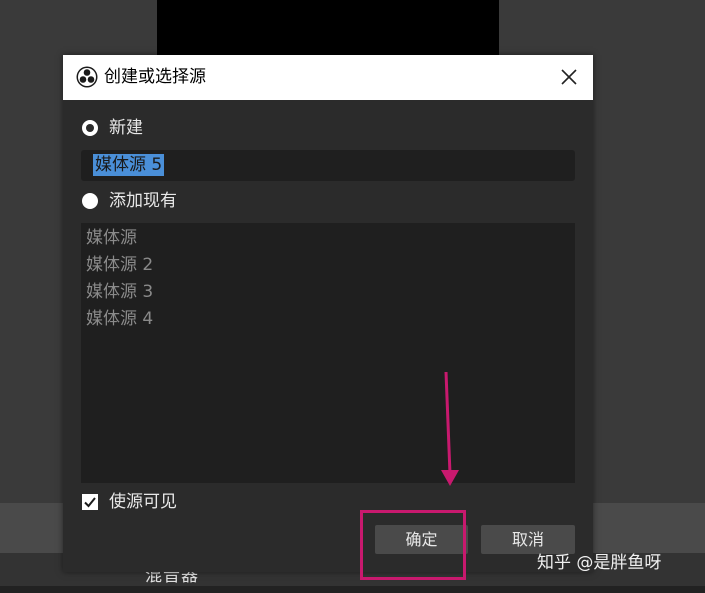  I want to click on make-visible-label: 使源可见, so click(143, 502).